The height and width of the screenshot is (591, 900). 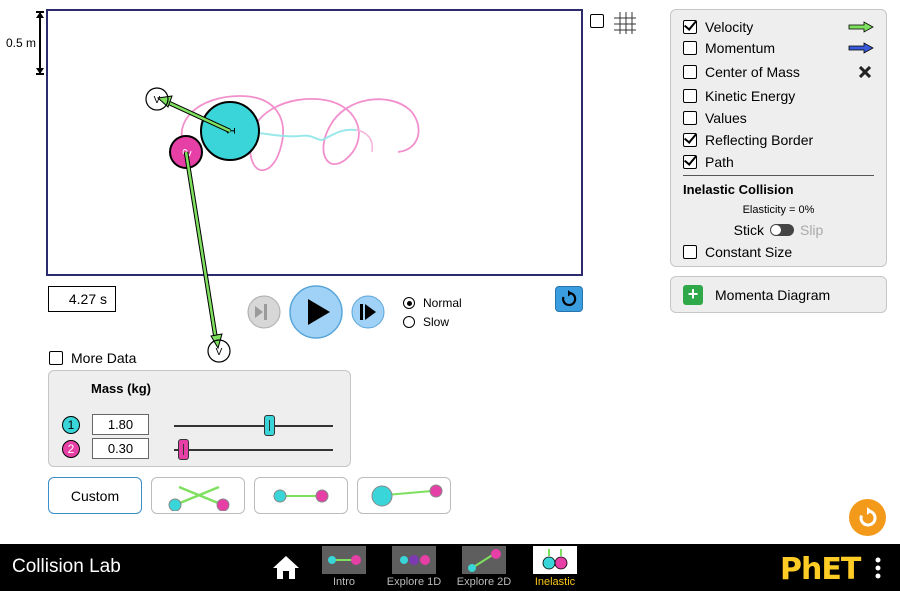 I want to click on velocity-checkbox, so click(x=690, y=27).